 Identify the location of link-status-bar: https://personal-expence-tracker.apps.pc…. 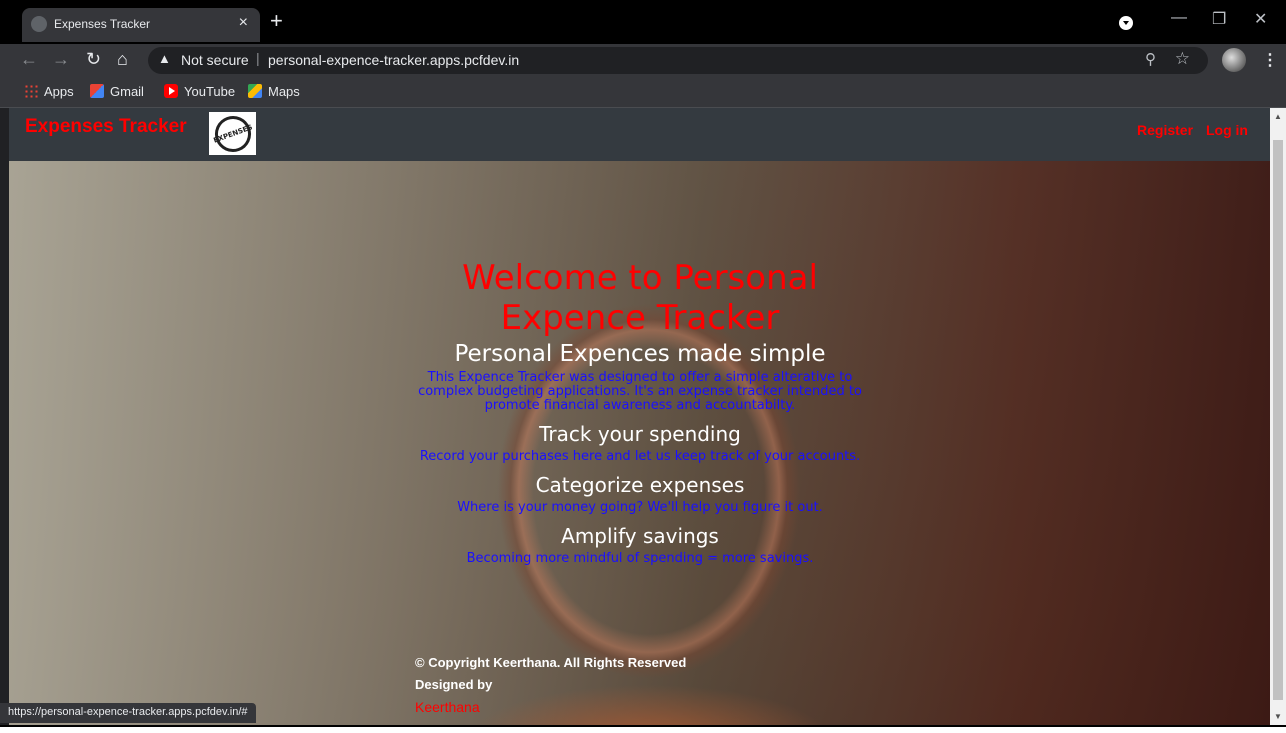
(128, 713).